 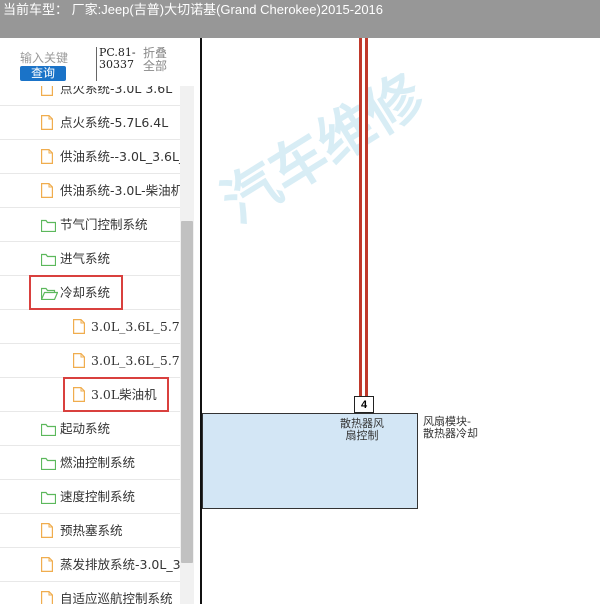 What do you see at coordinates (85, 258) in the screenshot?
I see `tree-item-label: 进气系统` at bounding box center [85, 258].